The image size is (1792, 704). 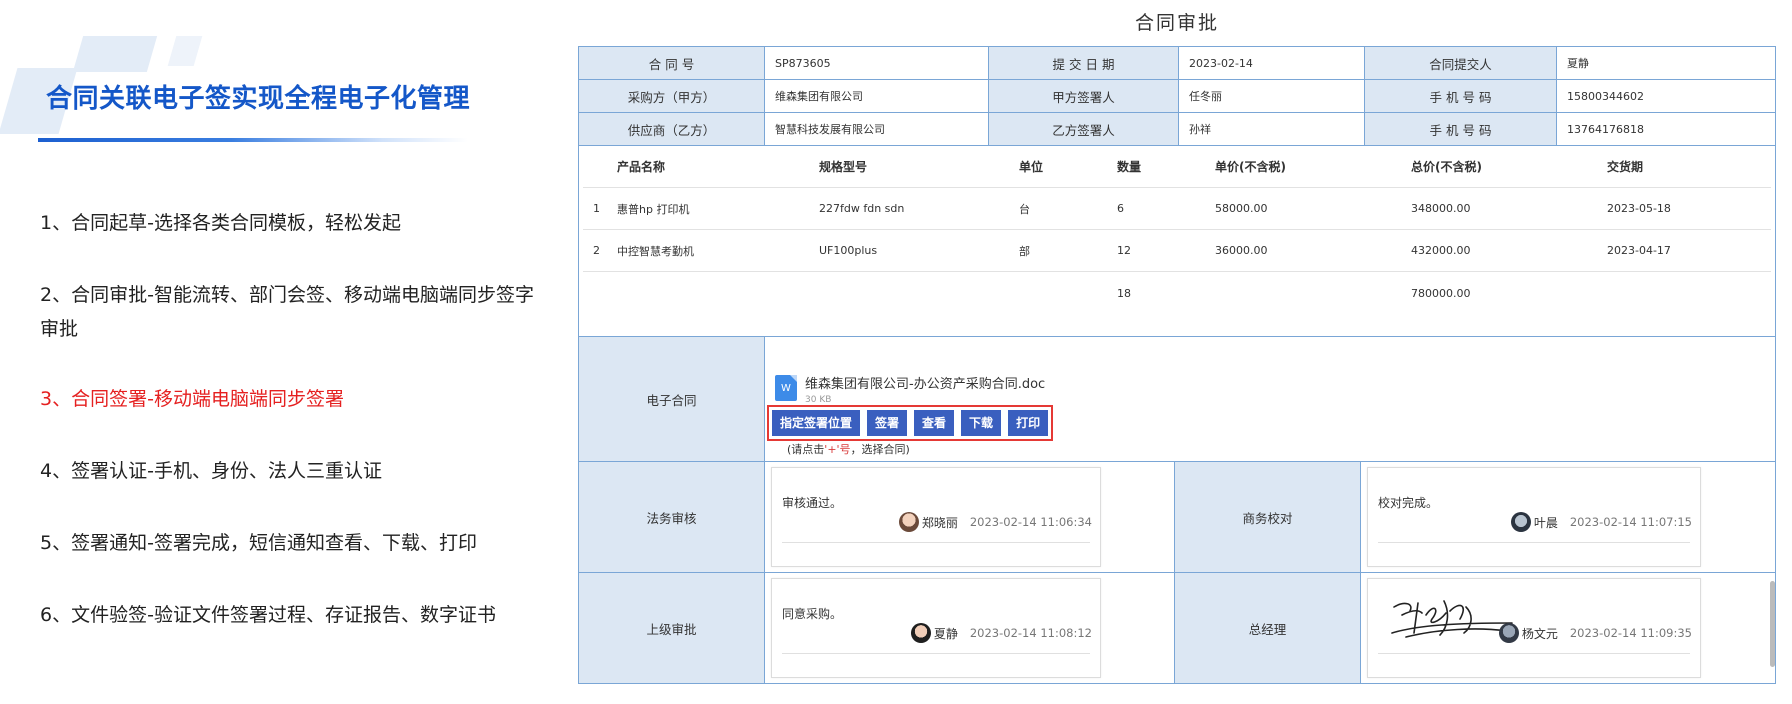 What do you see at coordinates (1031, 167) in the screenshot?
I see `col-header: 单位` at bounding box center [1031, 167].